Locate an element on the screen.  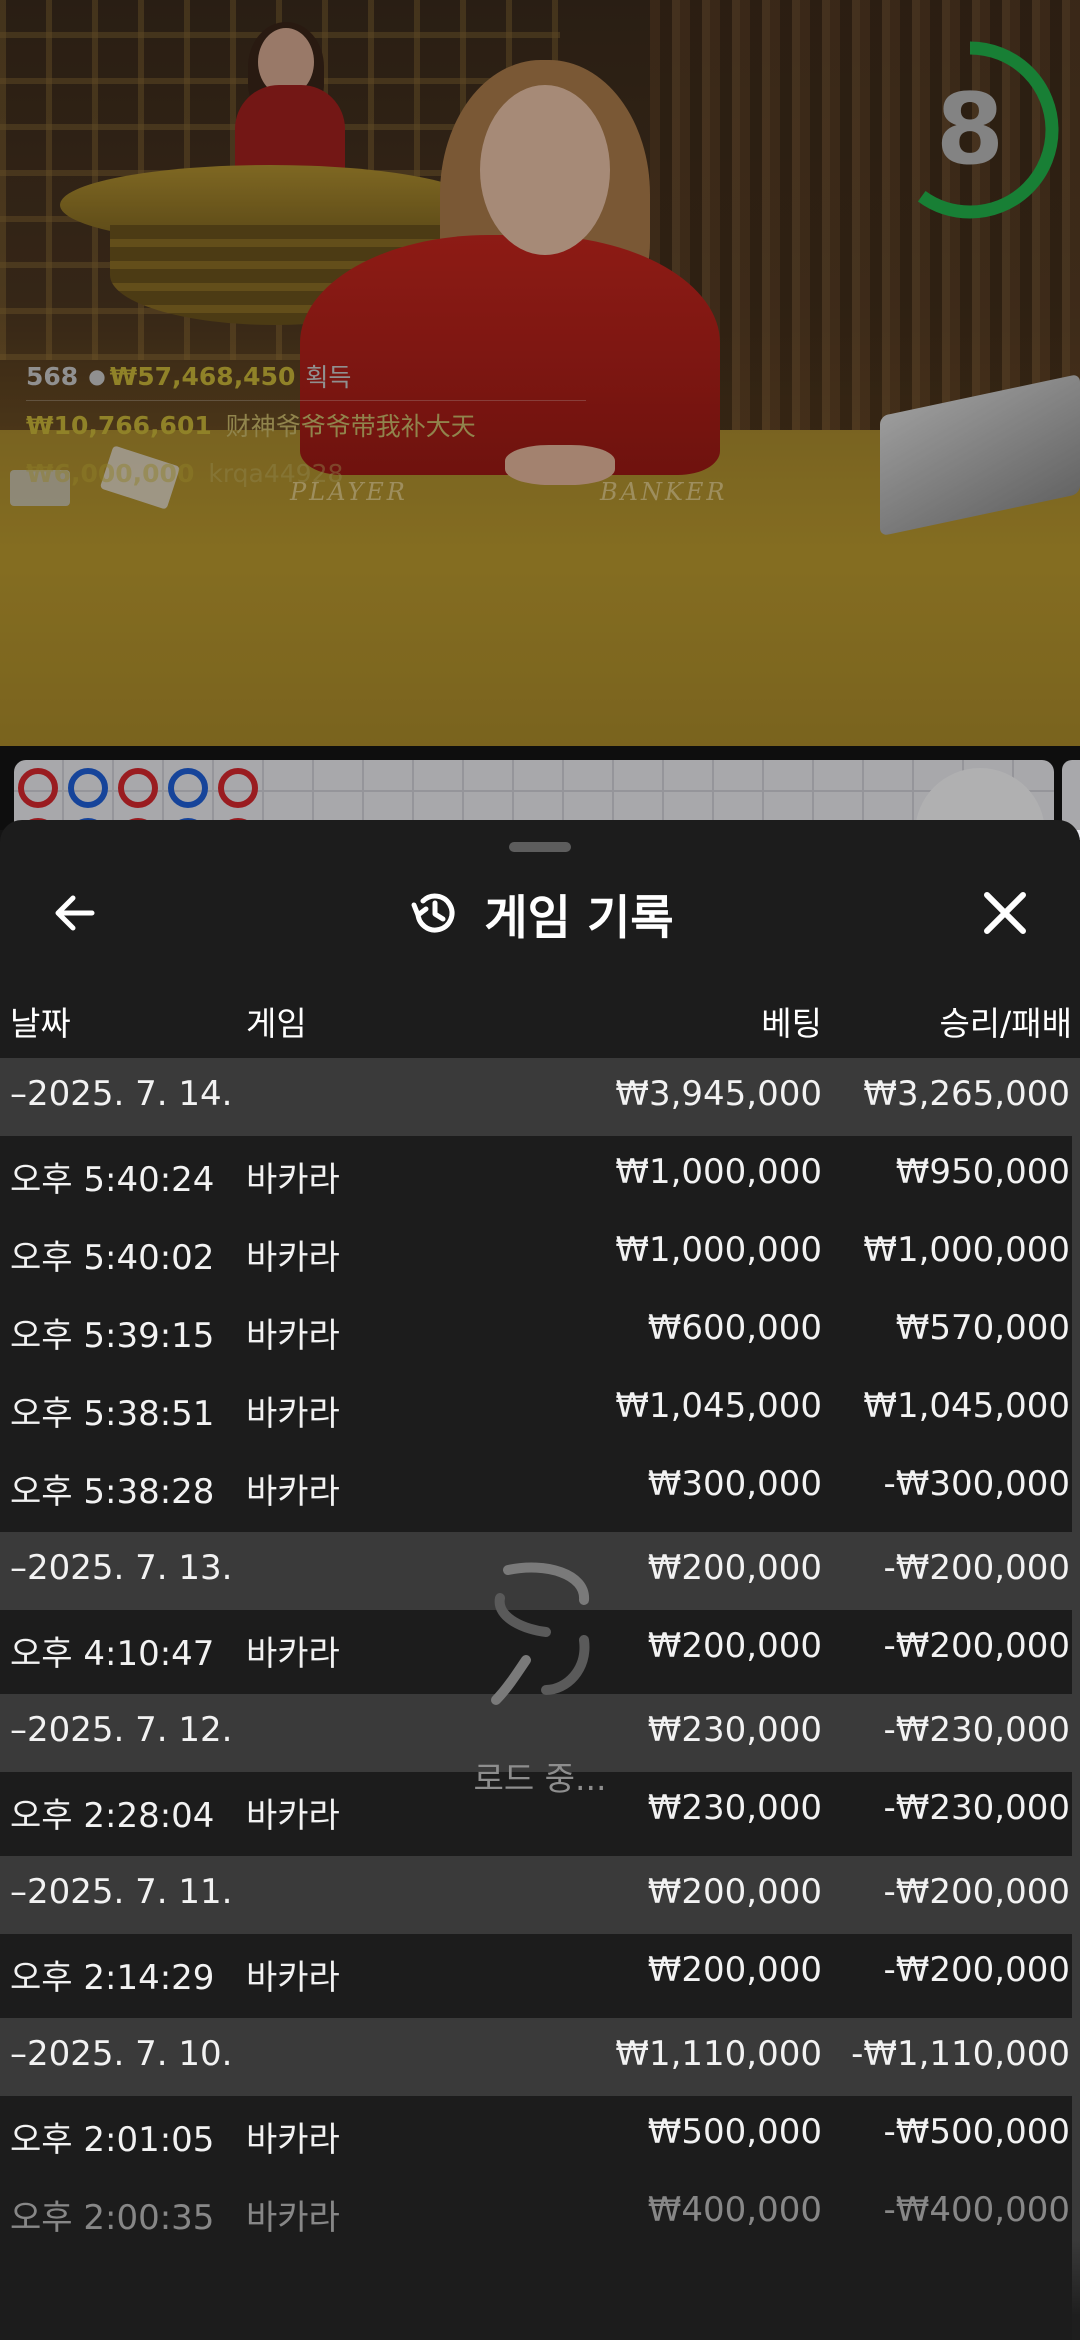
row-datetime: 오후 2:00:35 is located at coordinates (112, 2218).